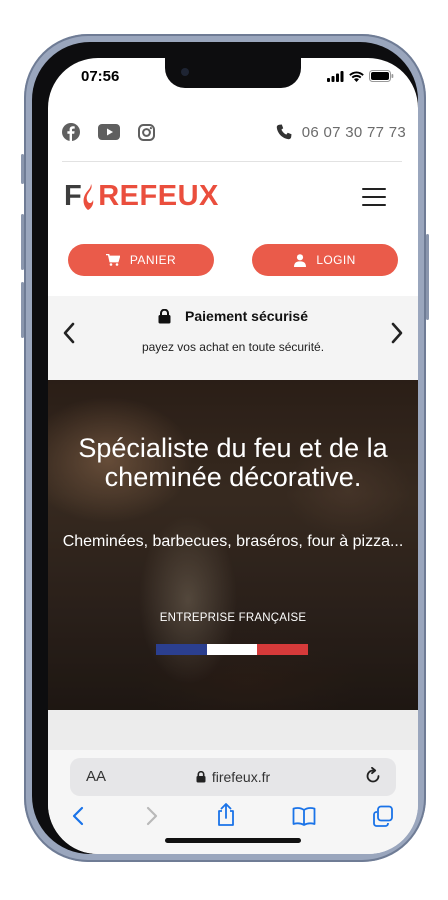  I want to click on flag-white, so click(232, 649).